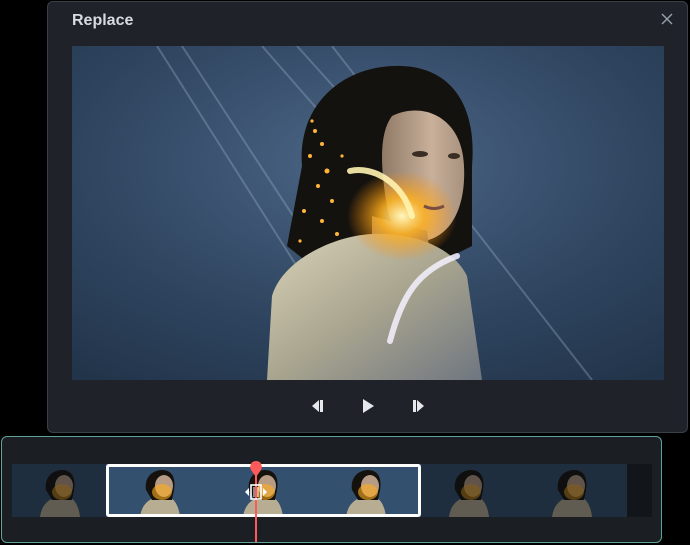 Image resolution: width=690 pixels, height=545 pixels. I want to click on step-back-icon, so click(317, 406).